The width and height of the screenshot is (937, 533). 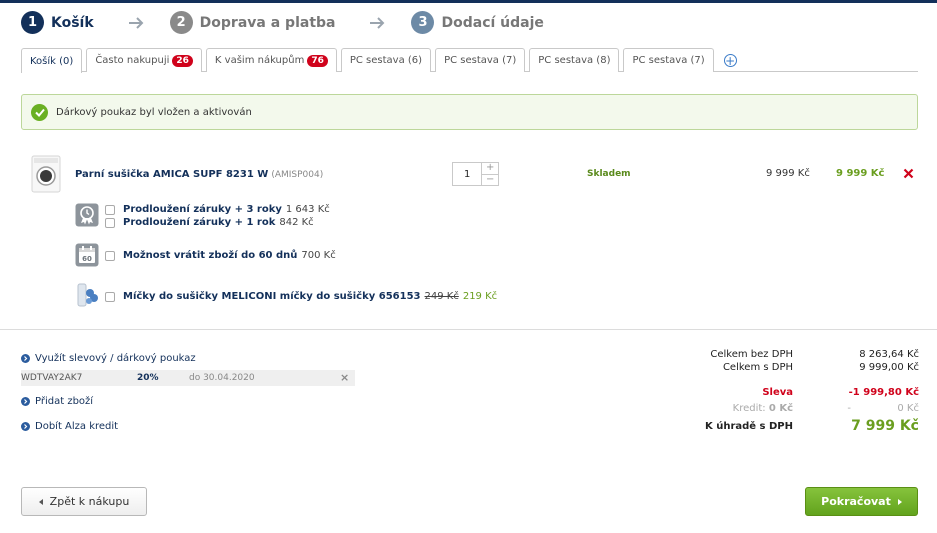 I want to click on caret-right-icon, so click(x=899, y=501).